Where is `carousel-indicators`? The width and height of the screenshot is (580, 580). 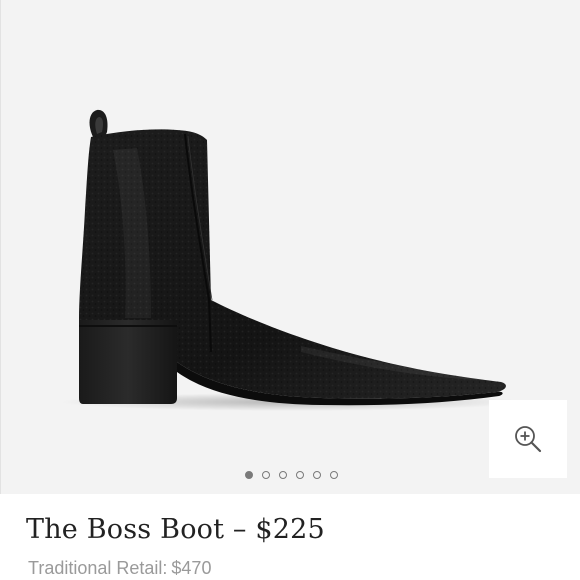
carousel-indicators is located at coordinates (290, 475).